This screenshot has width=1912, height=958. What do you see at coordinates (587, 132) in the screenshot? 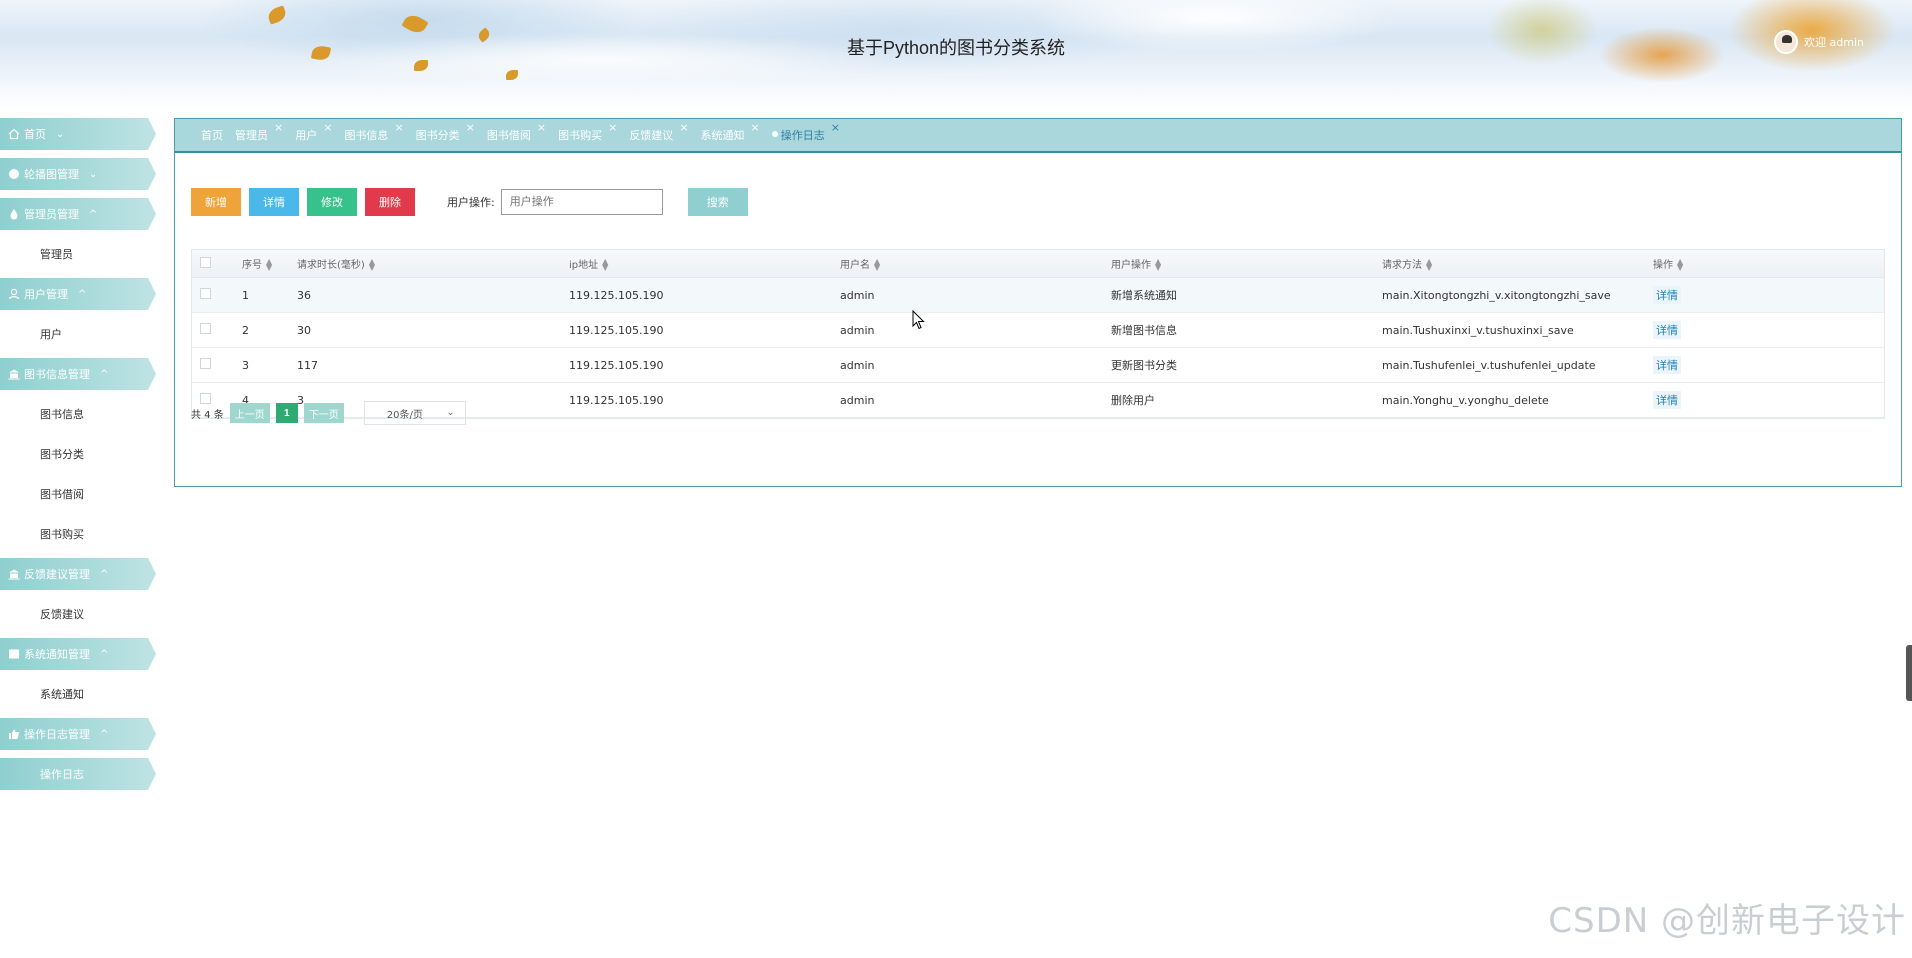
I see `tab-book-purchase: 图书购买 ×` at bounding box center [587, 132].